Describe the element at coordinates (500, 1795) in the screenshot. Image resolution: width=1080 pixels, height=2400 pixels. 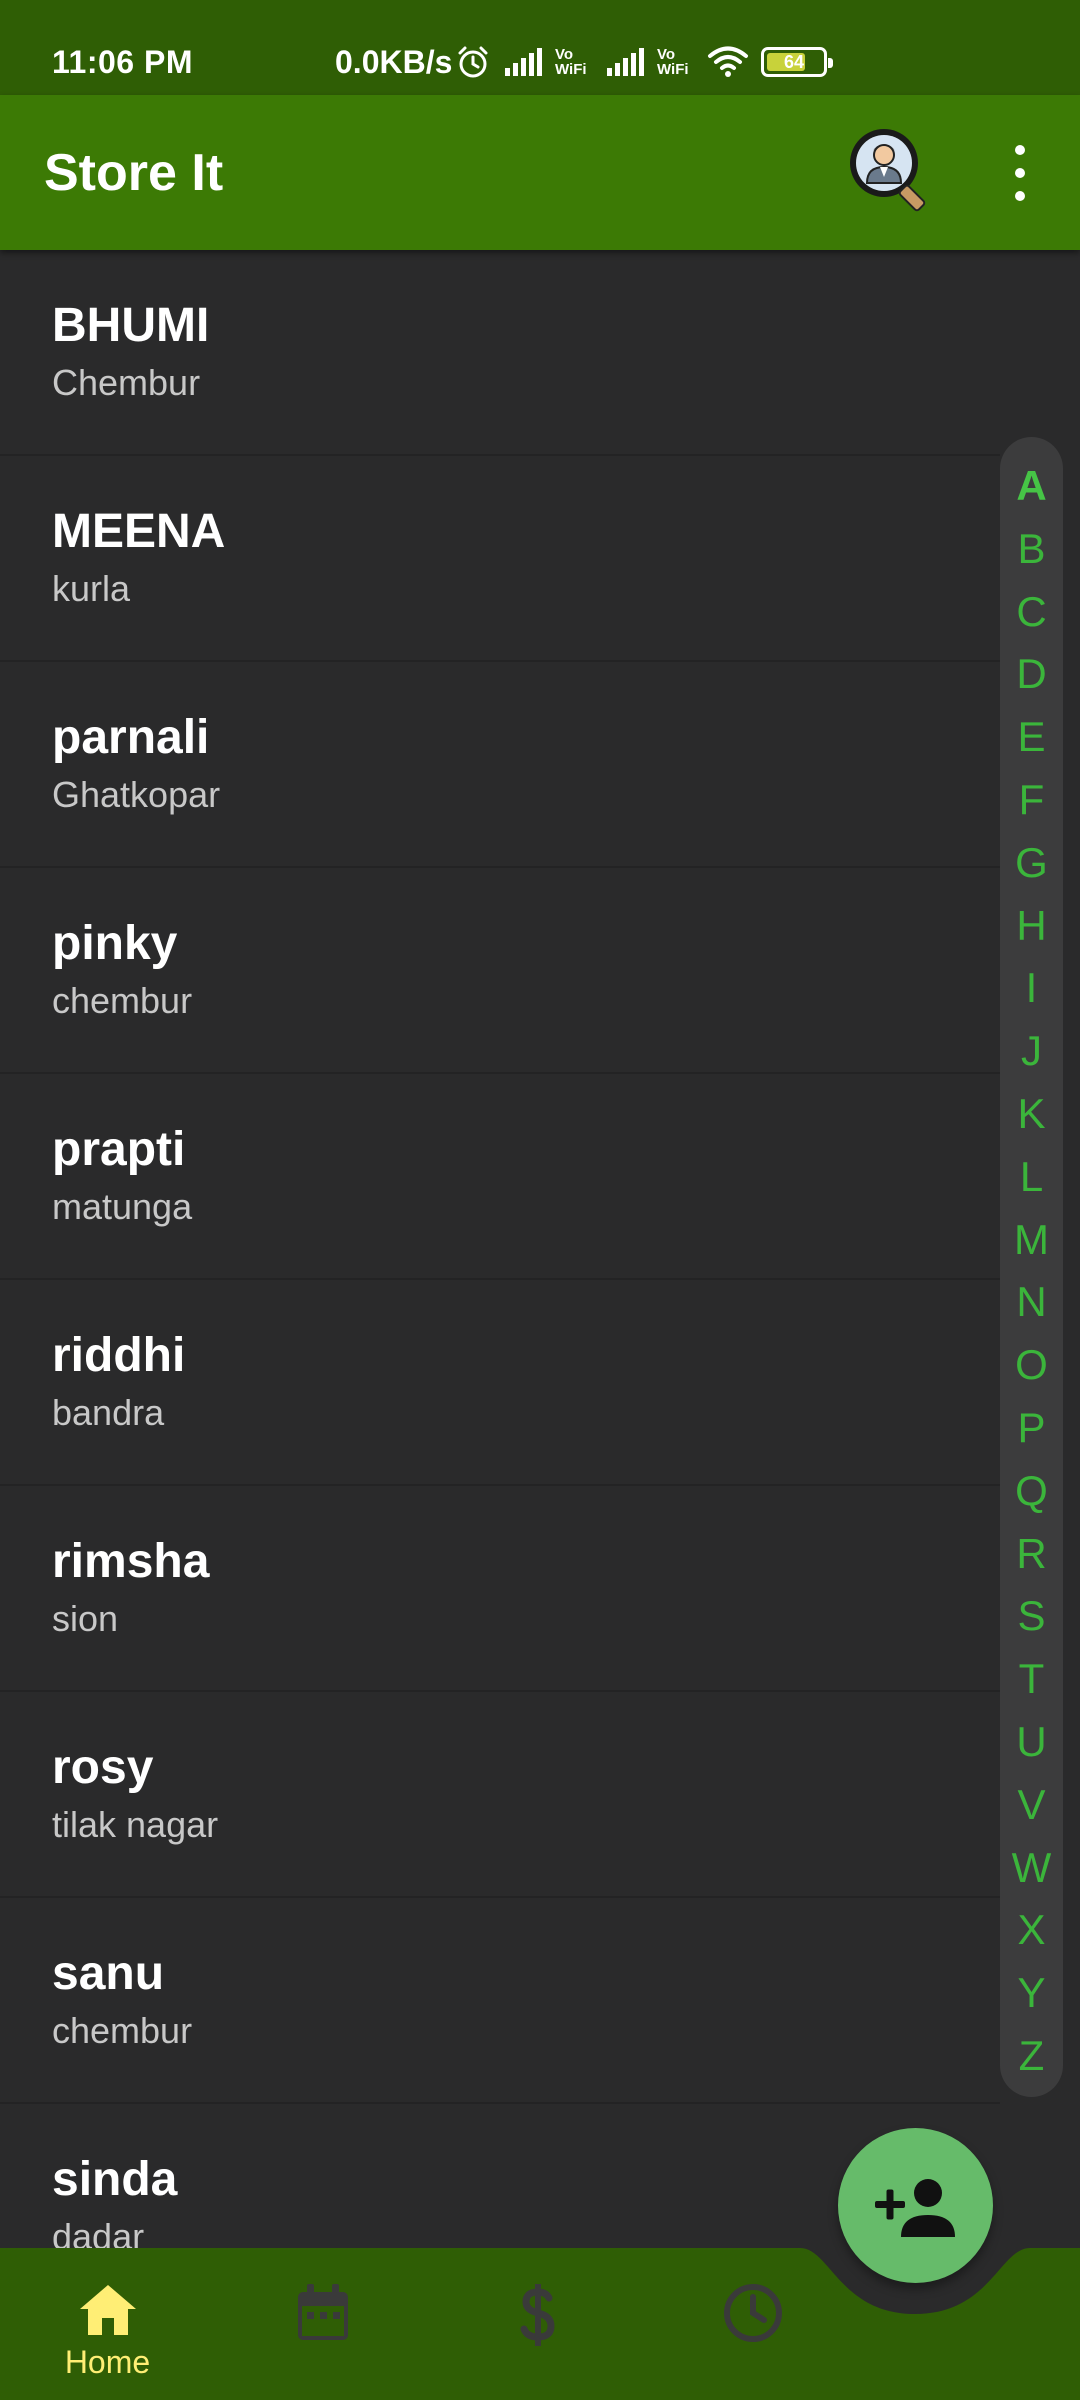
I see `list-item: rosy tilak nagar` at that location.